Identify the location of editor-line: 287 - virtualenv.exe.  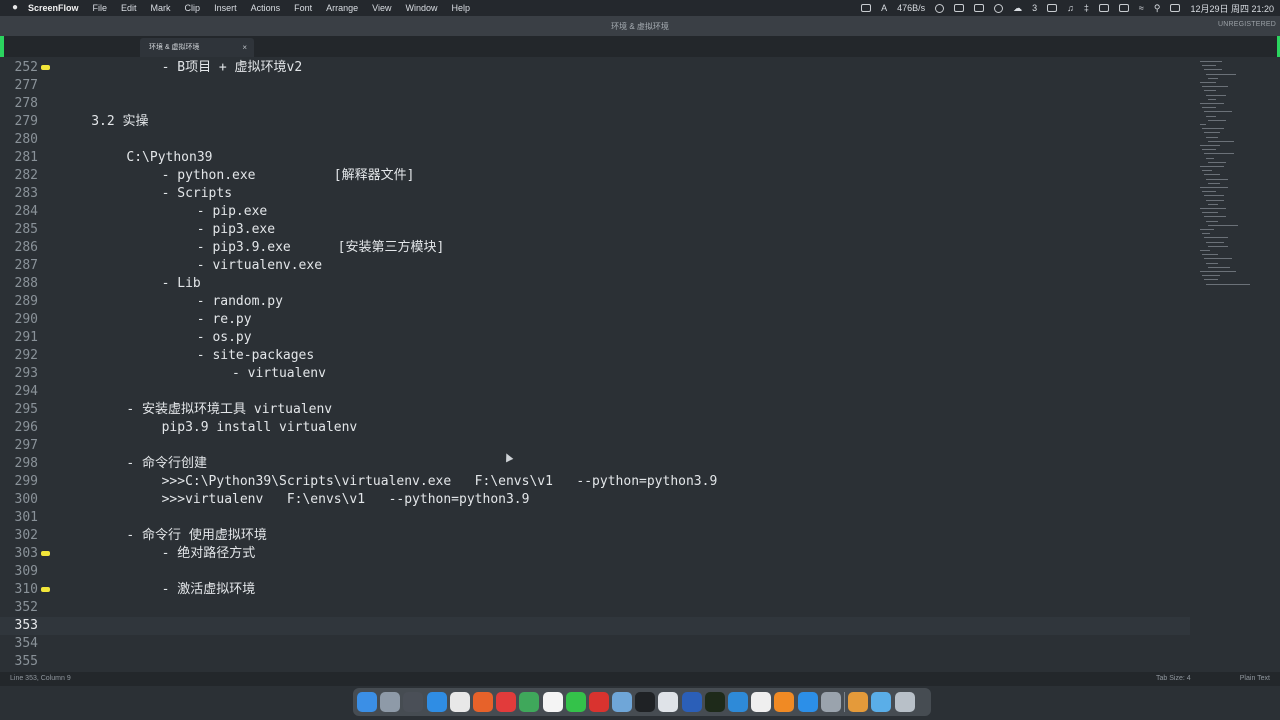
(595, 266).